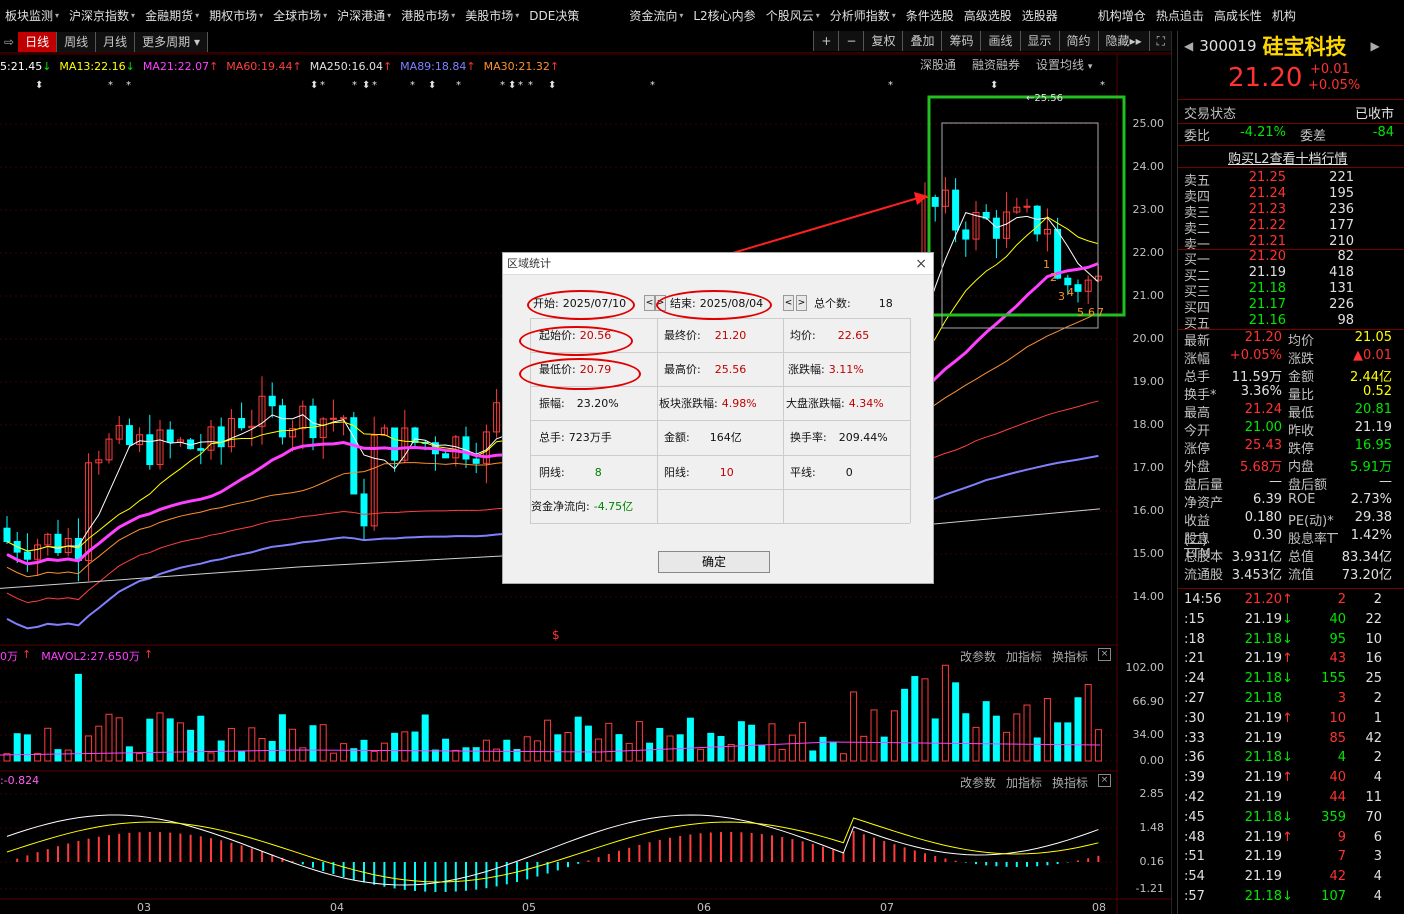 This screenshot has width=1404, height=914. I want to click on period-weekly-tab: 周线, so click(77, 41).